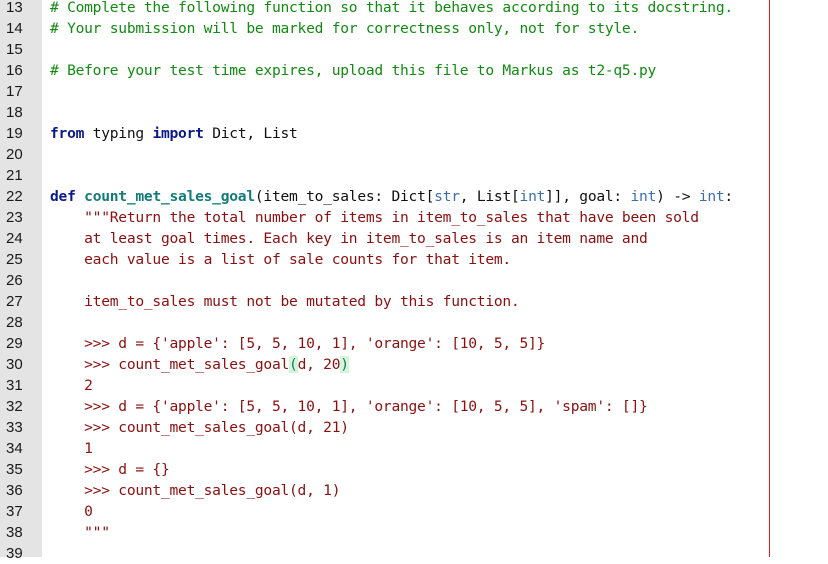 The image size is (828, 564). What do you see at coordinates (293, 364) in the screenshot?
I see `code-token: (` at bounding box center [293, 364].